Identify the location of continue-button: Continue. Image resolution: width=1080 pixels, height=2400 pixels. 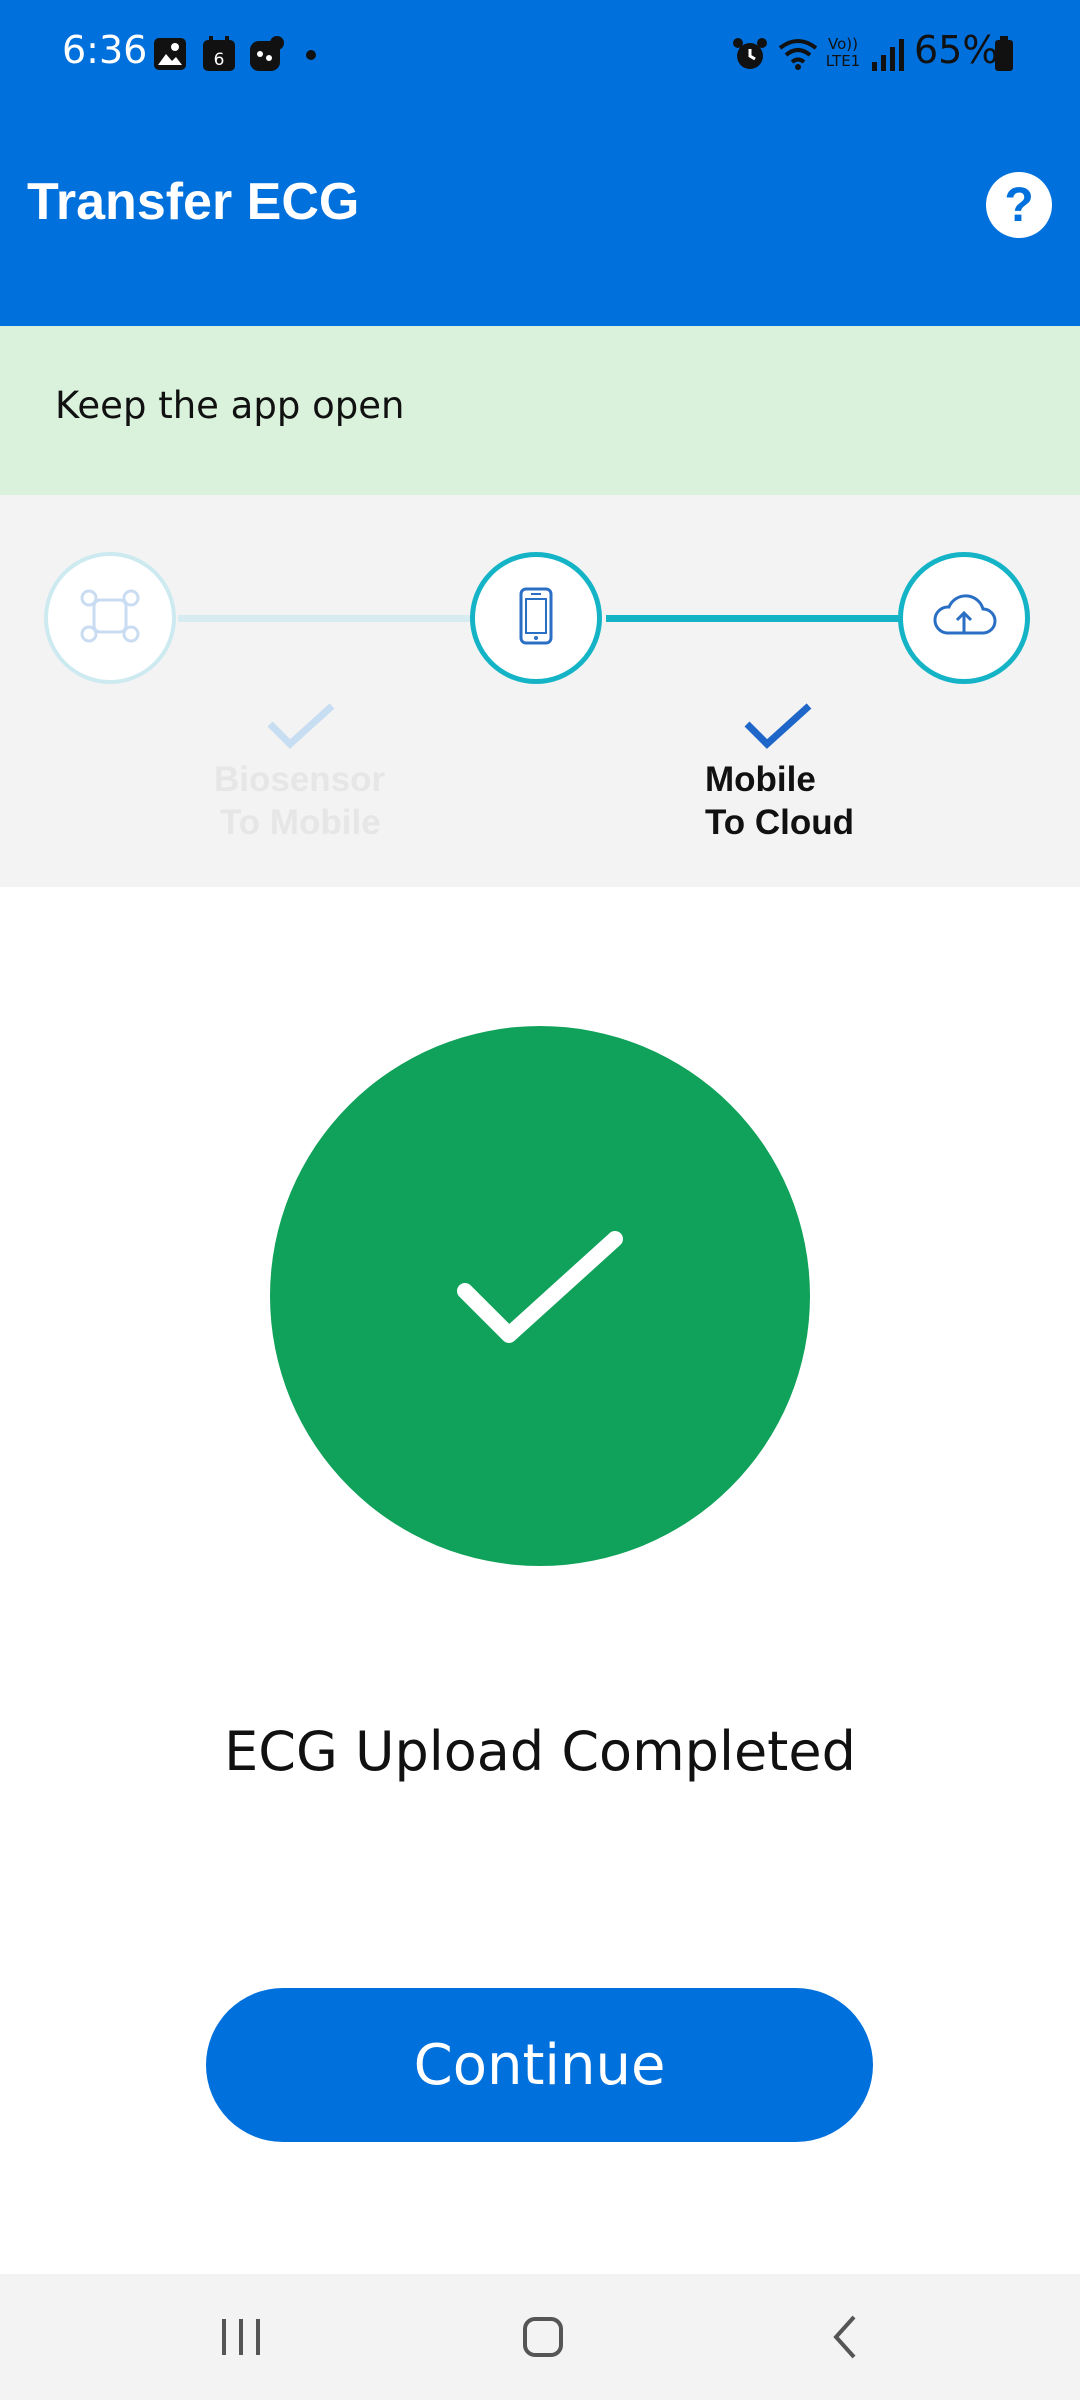
(539, 2065).